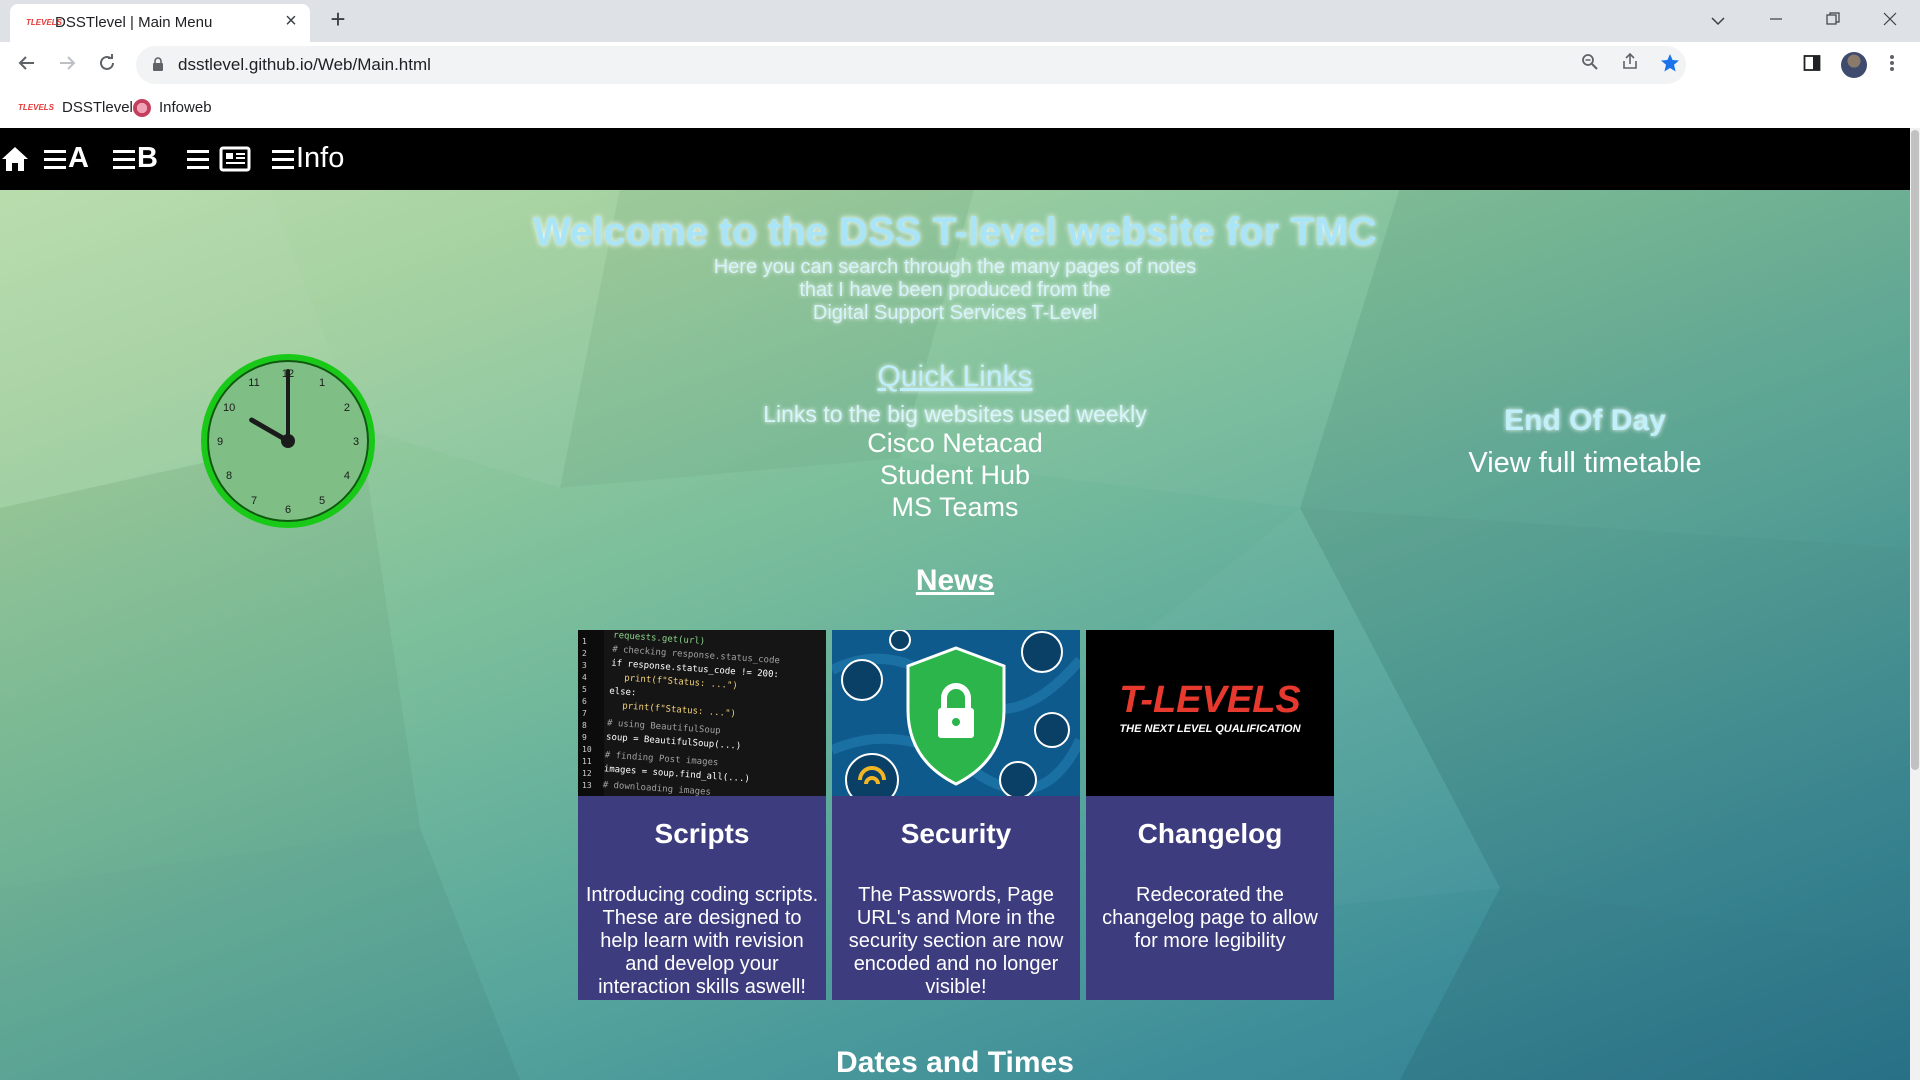  I want to click on nav-home, so click(15, 158).